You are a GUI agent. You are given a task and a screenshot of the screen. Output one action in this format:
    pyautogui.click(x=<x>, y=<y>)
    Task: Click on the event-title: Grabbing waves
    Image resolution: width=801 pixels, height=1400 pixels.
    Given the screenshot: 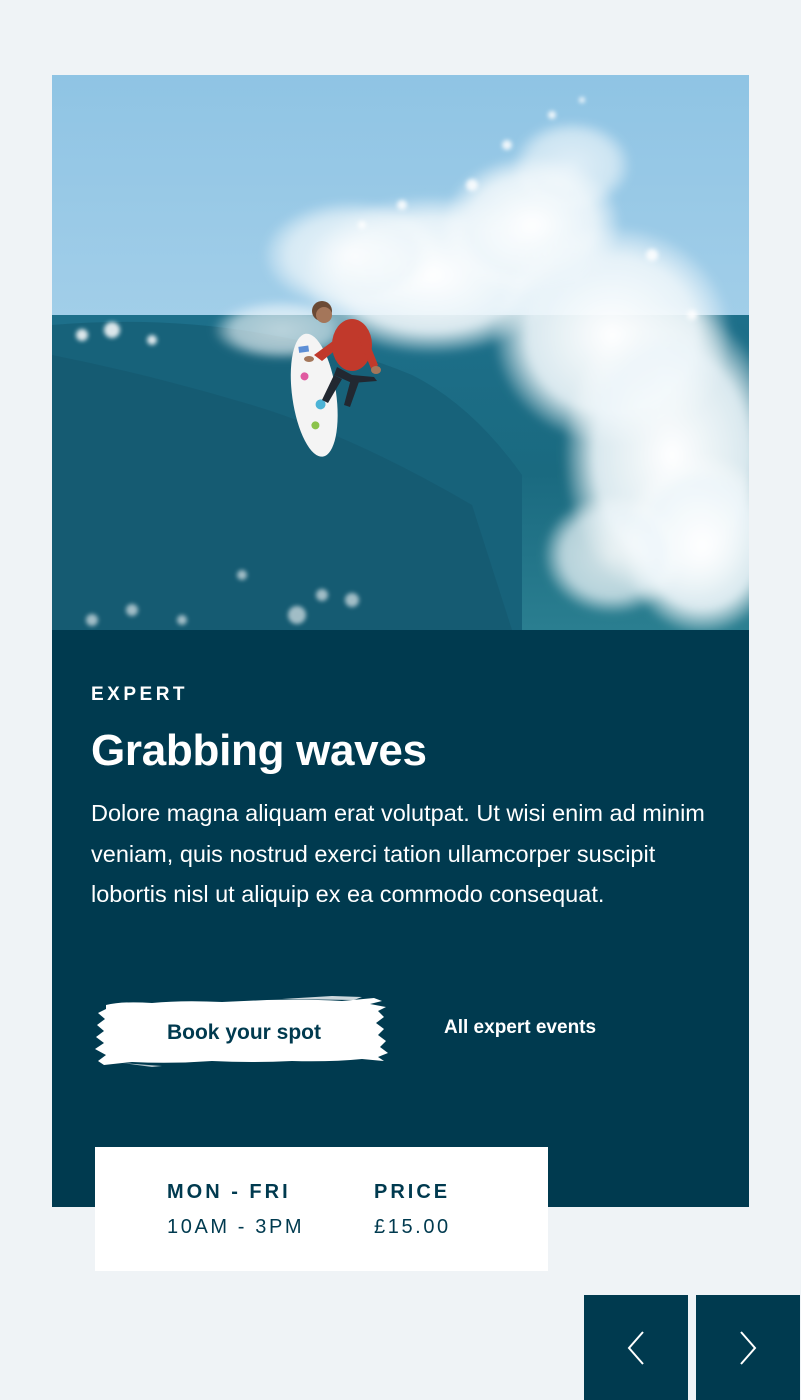 What is the action you would take?
    pyautogui.click(x=259, y=750)
    